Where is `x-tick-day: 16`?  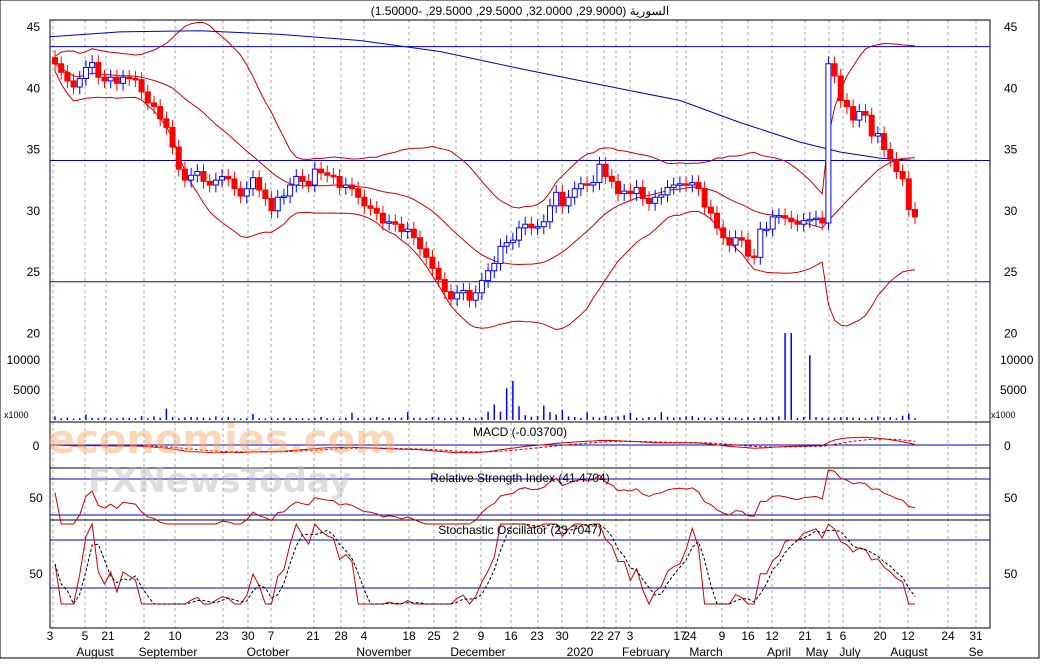 x-tick-day: 16 is located at coordinates (748, 636).